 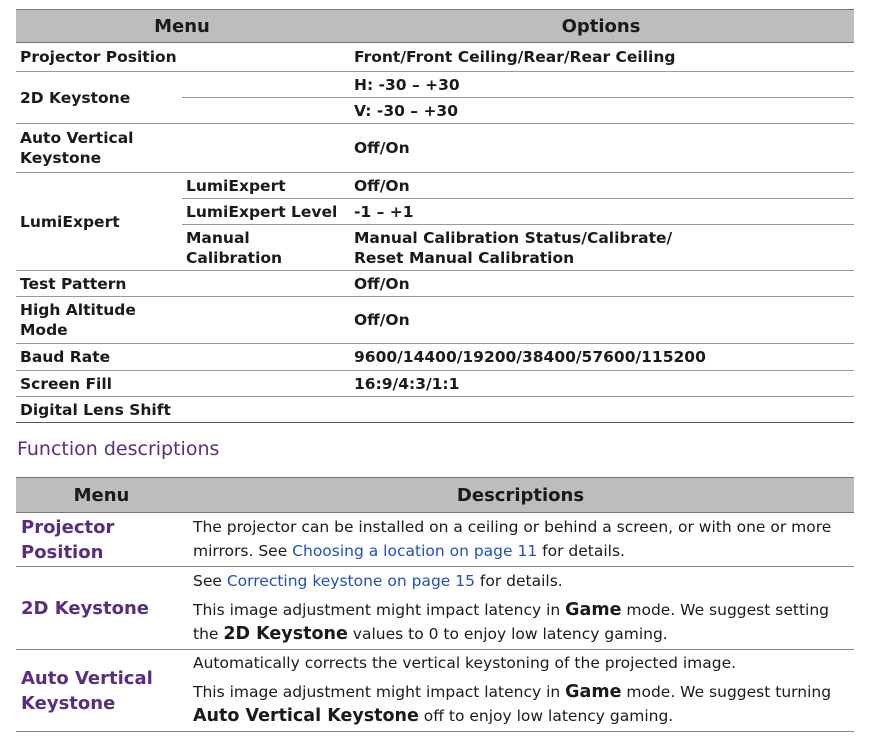 What do you see at coordinates (68, 527) in the screenshot?
I see `menu-label-line: Projector` at bounding box center [68, 527].